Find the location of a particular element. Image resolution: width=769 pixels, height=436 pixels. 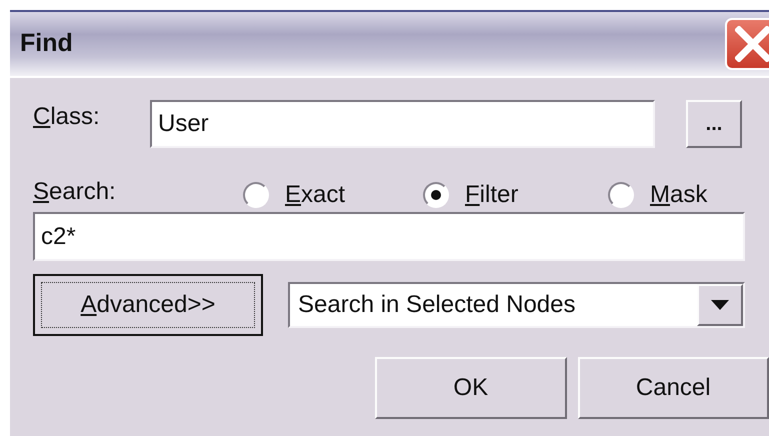

radio-label: Filter is located at coordinates (491, 195).